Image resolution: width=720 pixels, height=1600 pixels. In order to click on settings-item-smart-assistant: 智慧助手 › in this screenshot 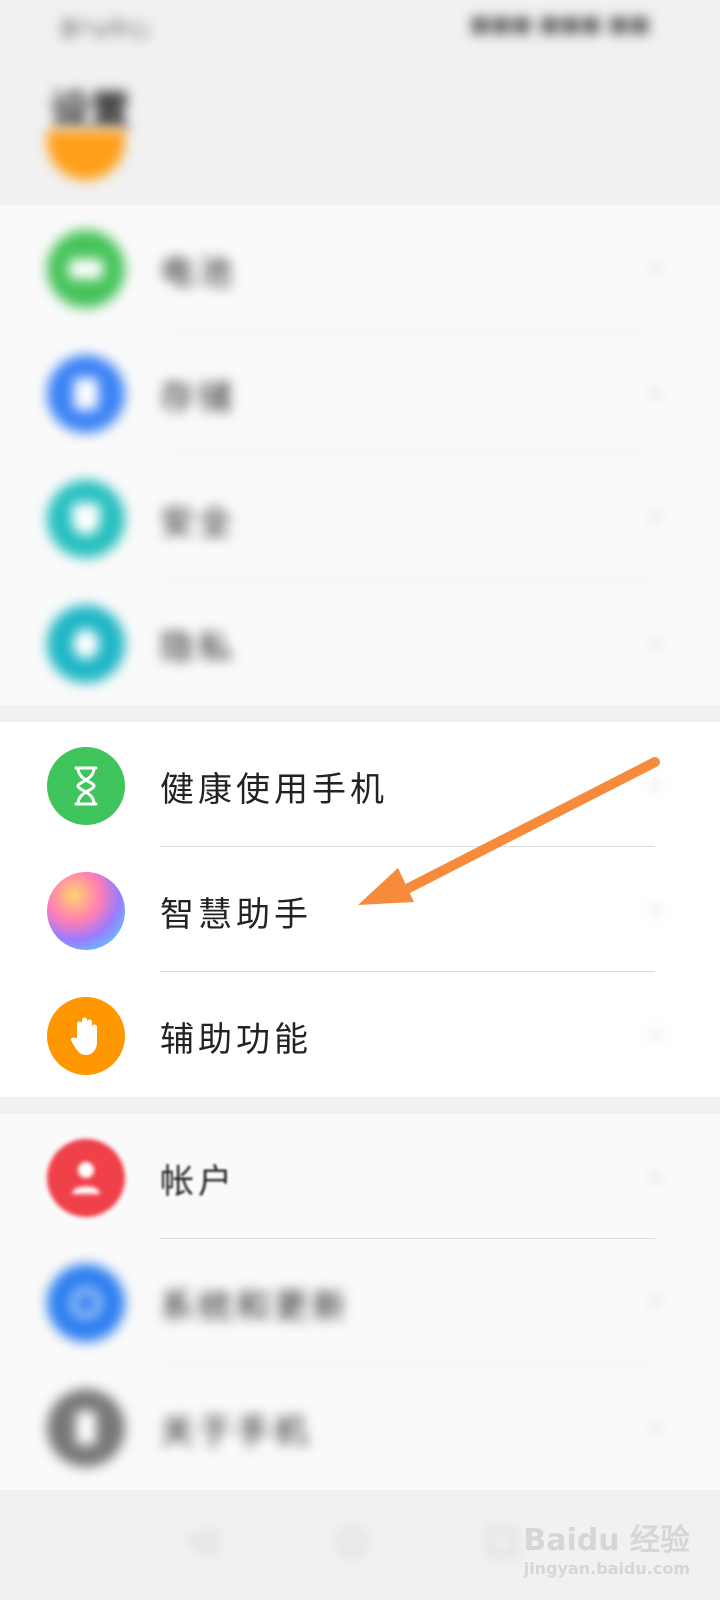, I will do `click(360, 909)`.